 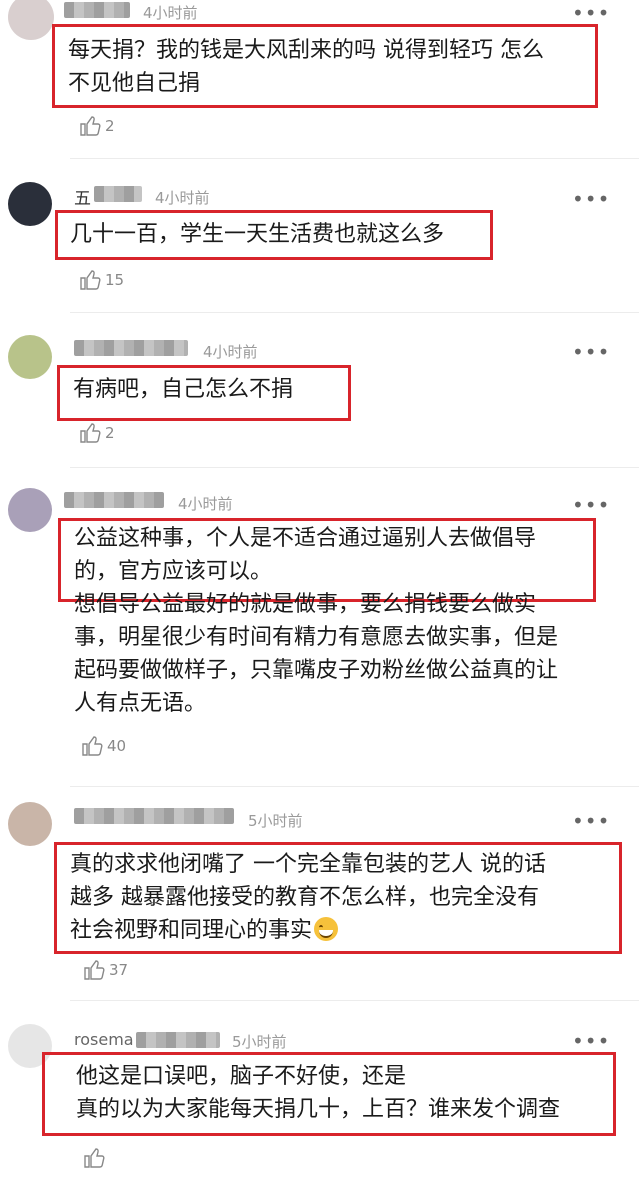 I want to click on comment-text: 公益这种事，个人是不适合通过逼别人去做倡导 的，官方应该可以。, so click(x=305, y=555).